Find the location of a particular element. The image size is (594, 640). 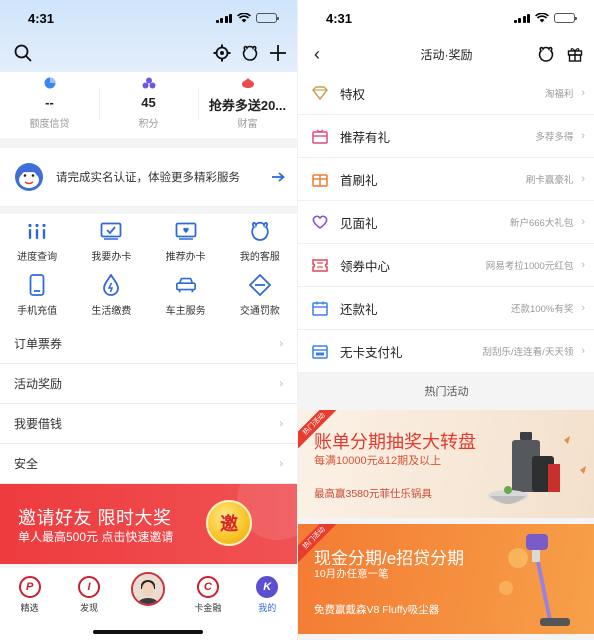

service-grid: 进度查询 我要办卡 推荐办卡 我的客服 手机充值 生活缴费 车主服务 交通罚款 is located at coordinates (148, 271).